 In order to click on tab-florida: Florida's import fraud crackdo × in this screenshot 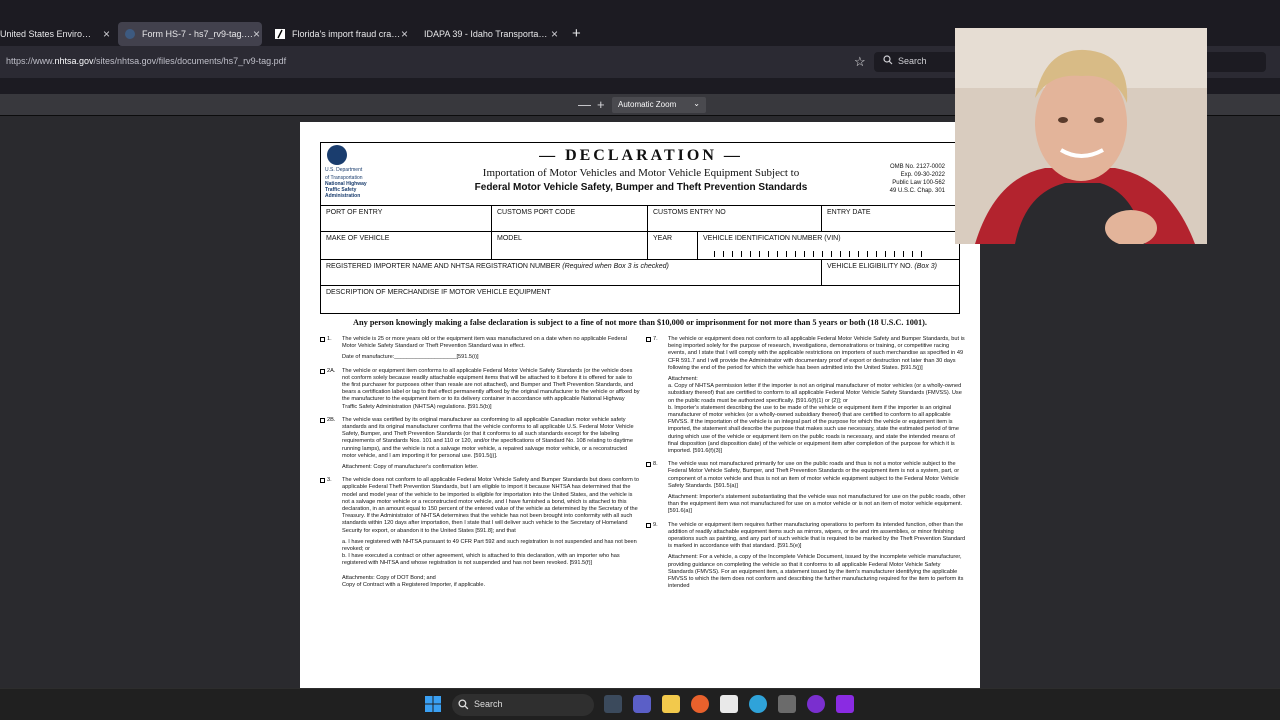, I will do `click(339, 34)`.